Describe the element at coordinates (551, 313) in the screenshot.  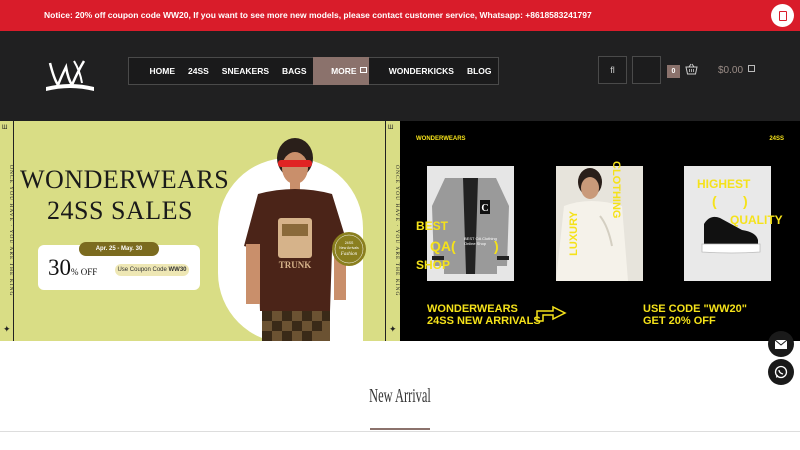
I see `pointing-hand-icon` at that location.